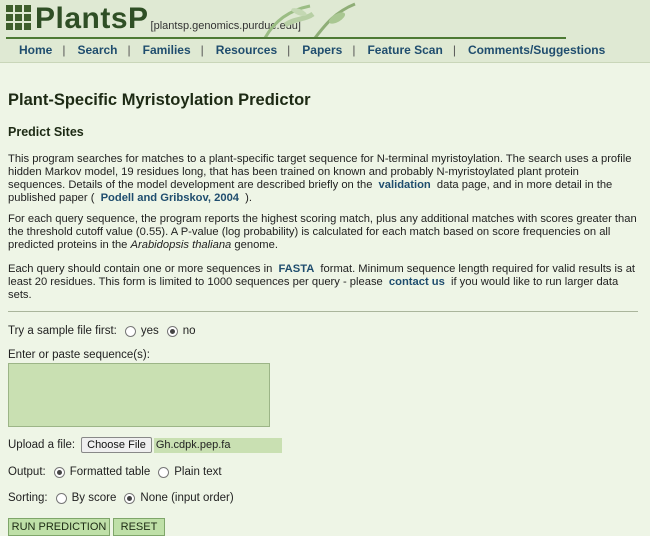  I want to click on section-divider, so click(323, 311).